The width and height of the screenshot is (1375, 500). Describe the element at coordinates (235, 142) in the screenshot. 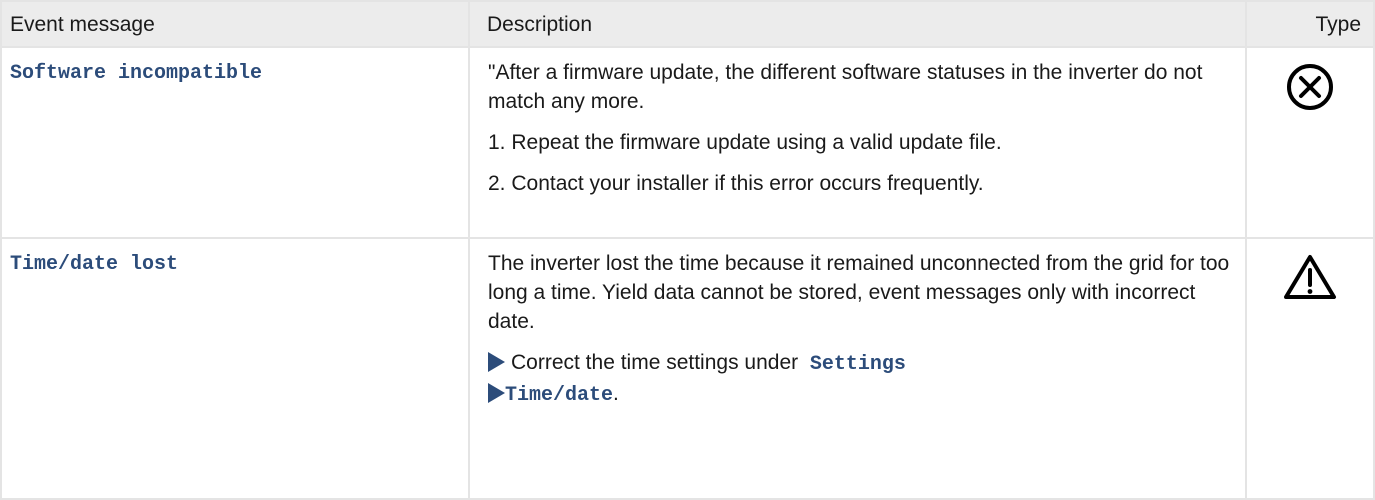

I see `event-cell: Software incompatible` at that location.